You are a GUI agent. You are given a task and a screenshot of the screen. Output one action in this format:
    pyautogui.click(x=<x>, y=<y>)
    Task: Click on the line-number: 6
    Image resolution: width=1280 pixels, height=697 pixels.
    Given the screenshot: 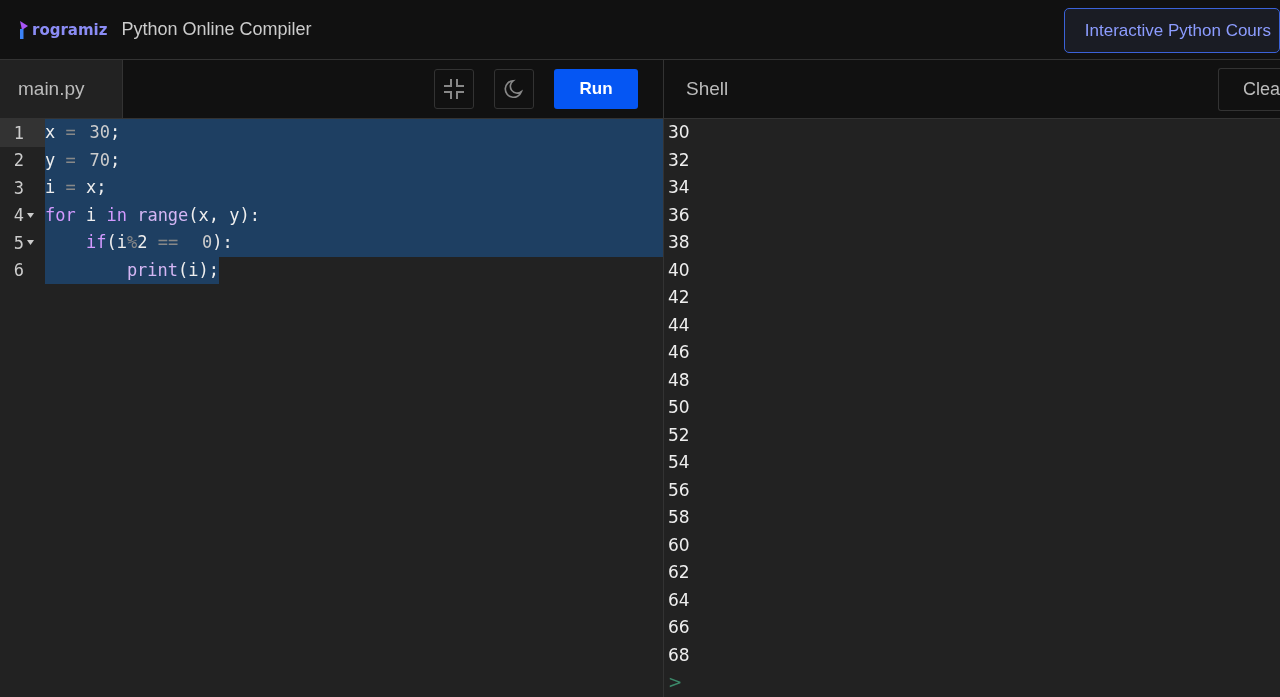 What is the action you would take?
    pyautogui.click(x=18, y=270)
    